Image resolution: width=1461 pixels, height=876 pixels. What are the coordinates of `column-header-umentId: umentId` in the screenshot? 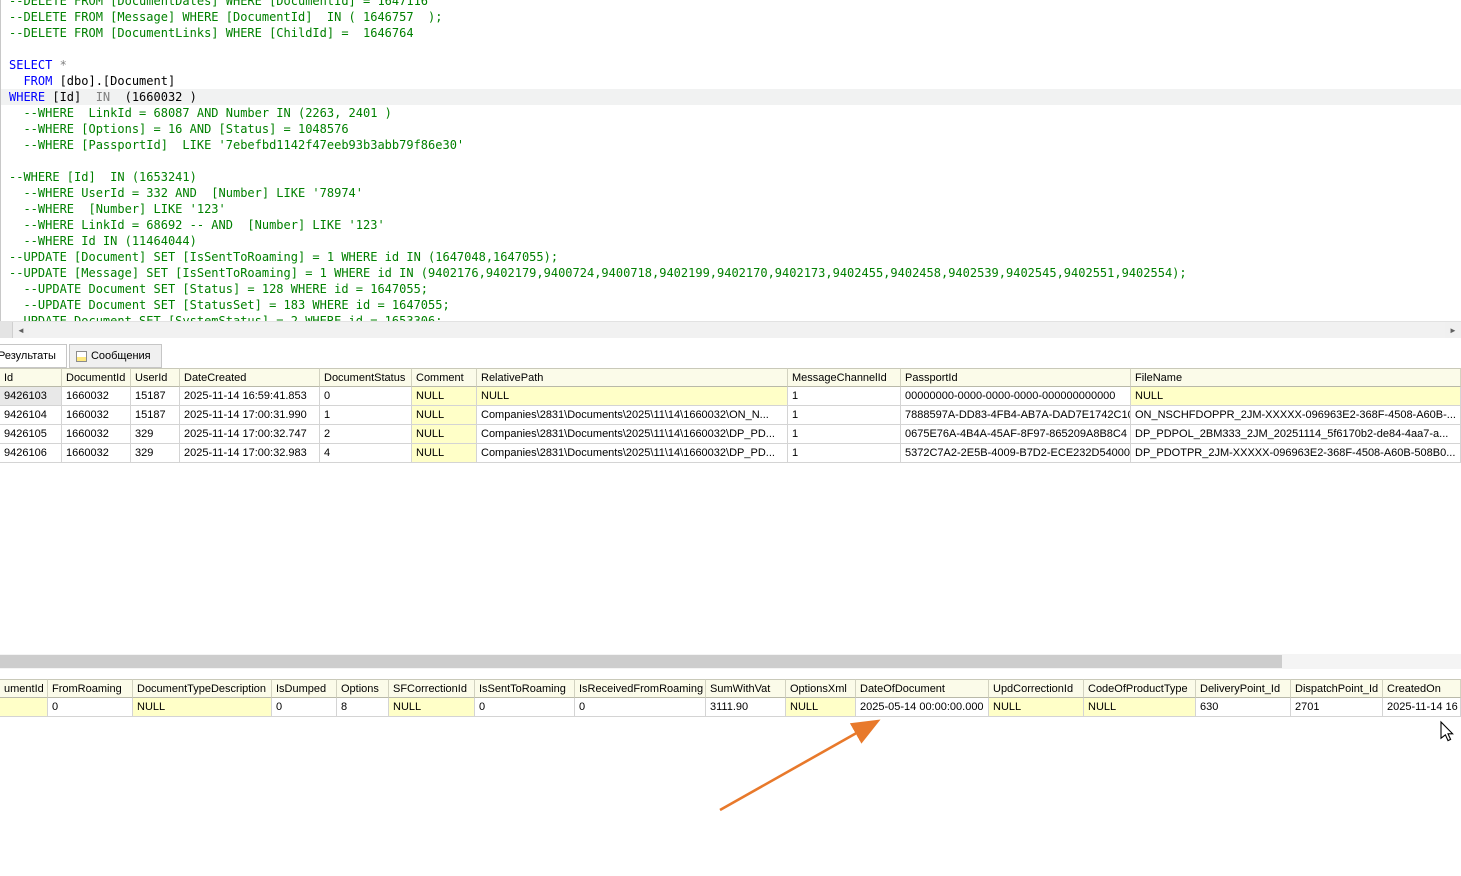 It's located at (24, 688).